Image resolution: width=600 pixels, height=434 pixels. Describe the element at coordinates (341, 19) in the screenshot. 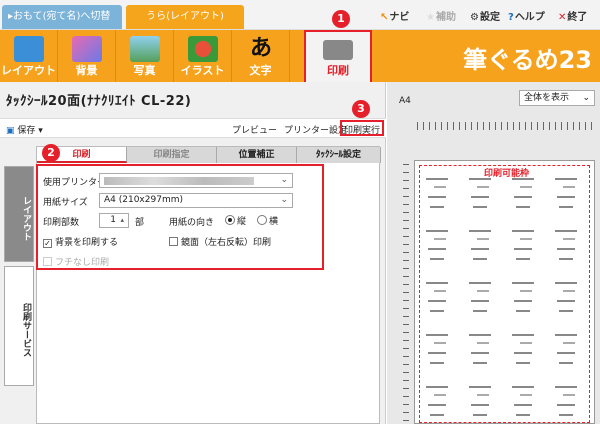

I see `step-badge-1: 1` at that location.